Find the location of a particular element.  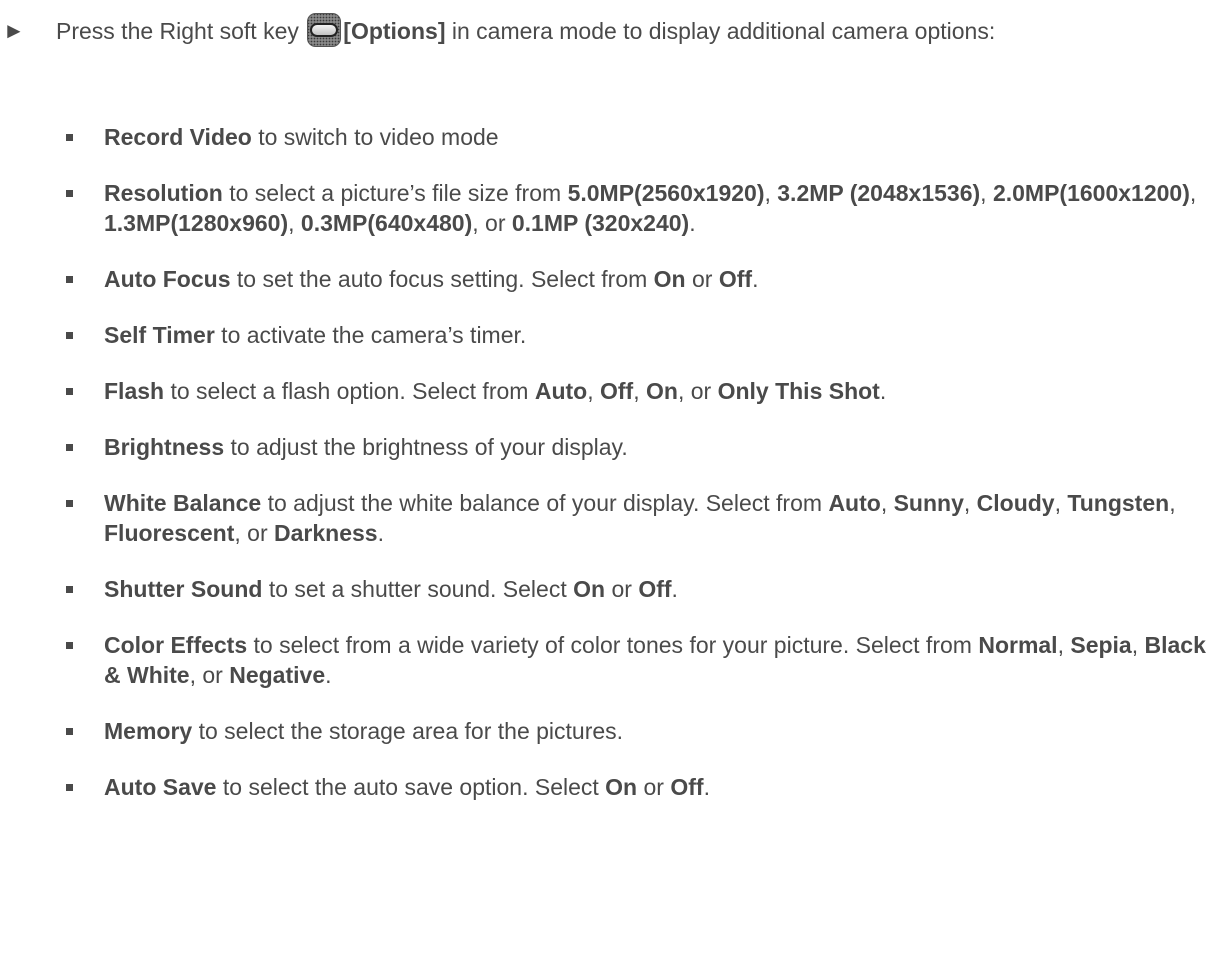

option-choice: 3.2MP (2048x1536) is located at coordinates (879, 193).